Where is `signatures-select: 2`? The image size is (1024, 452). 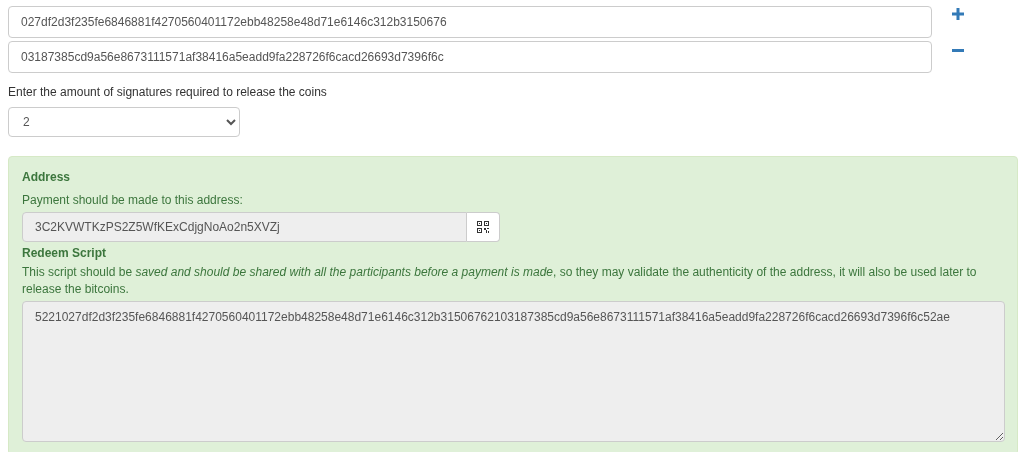
signatures-select: 2 is located at coordinates (124, 122).